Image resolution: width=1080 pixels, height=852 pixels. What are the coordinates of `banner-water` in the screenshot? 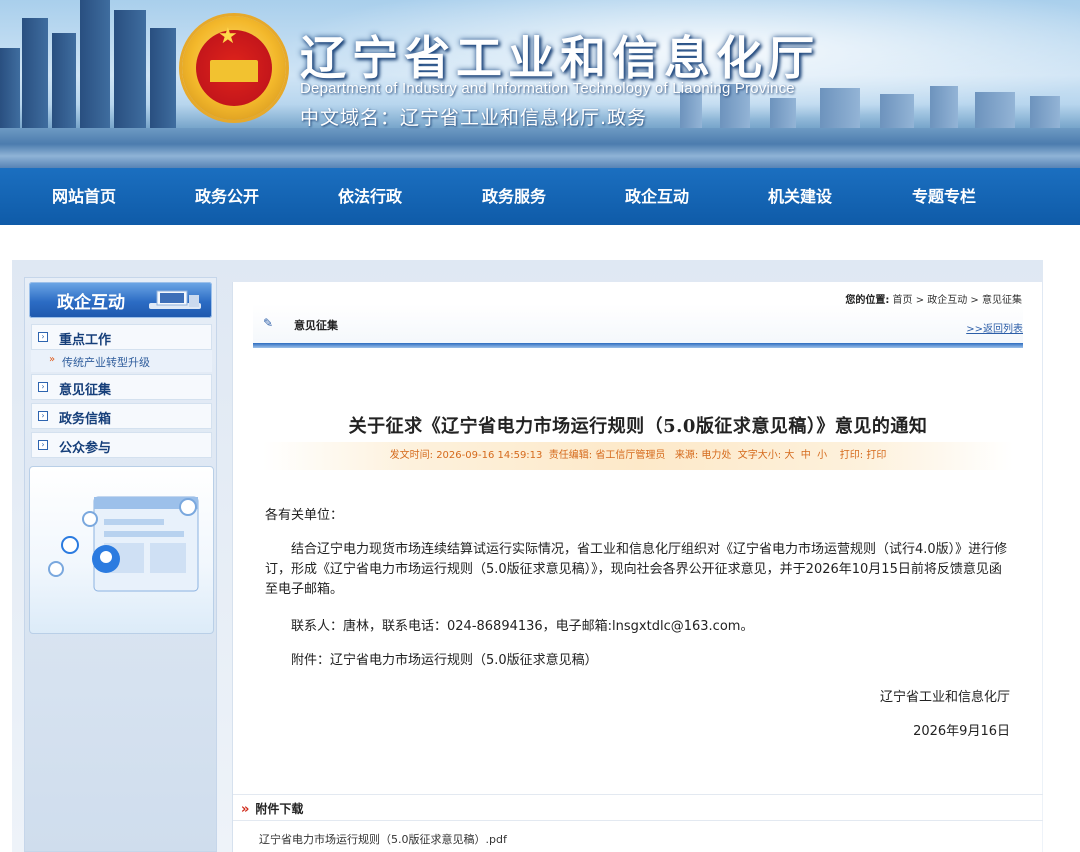 It's located at (540, 148).